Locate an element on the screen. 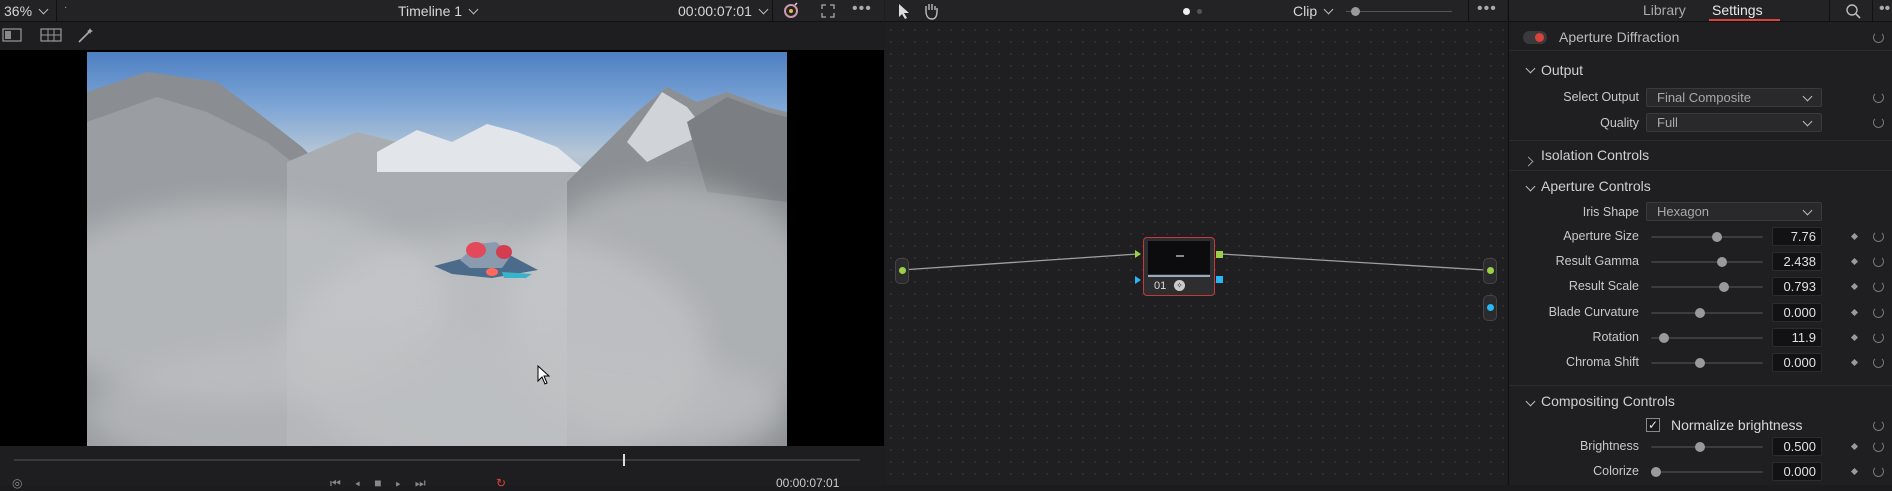 The width and height of the screenshot is (1892, 491). single-view-icon is located at coordinates (12, 35).